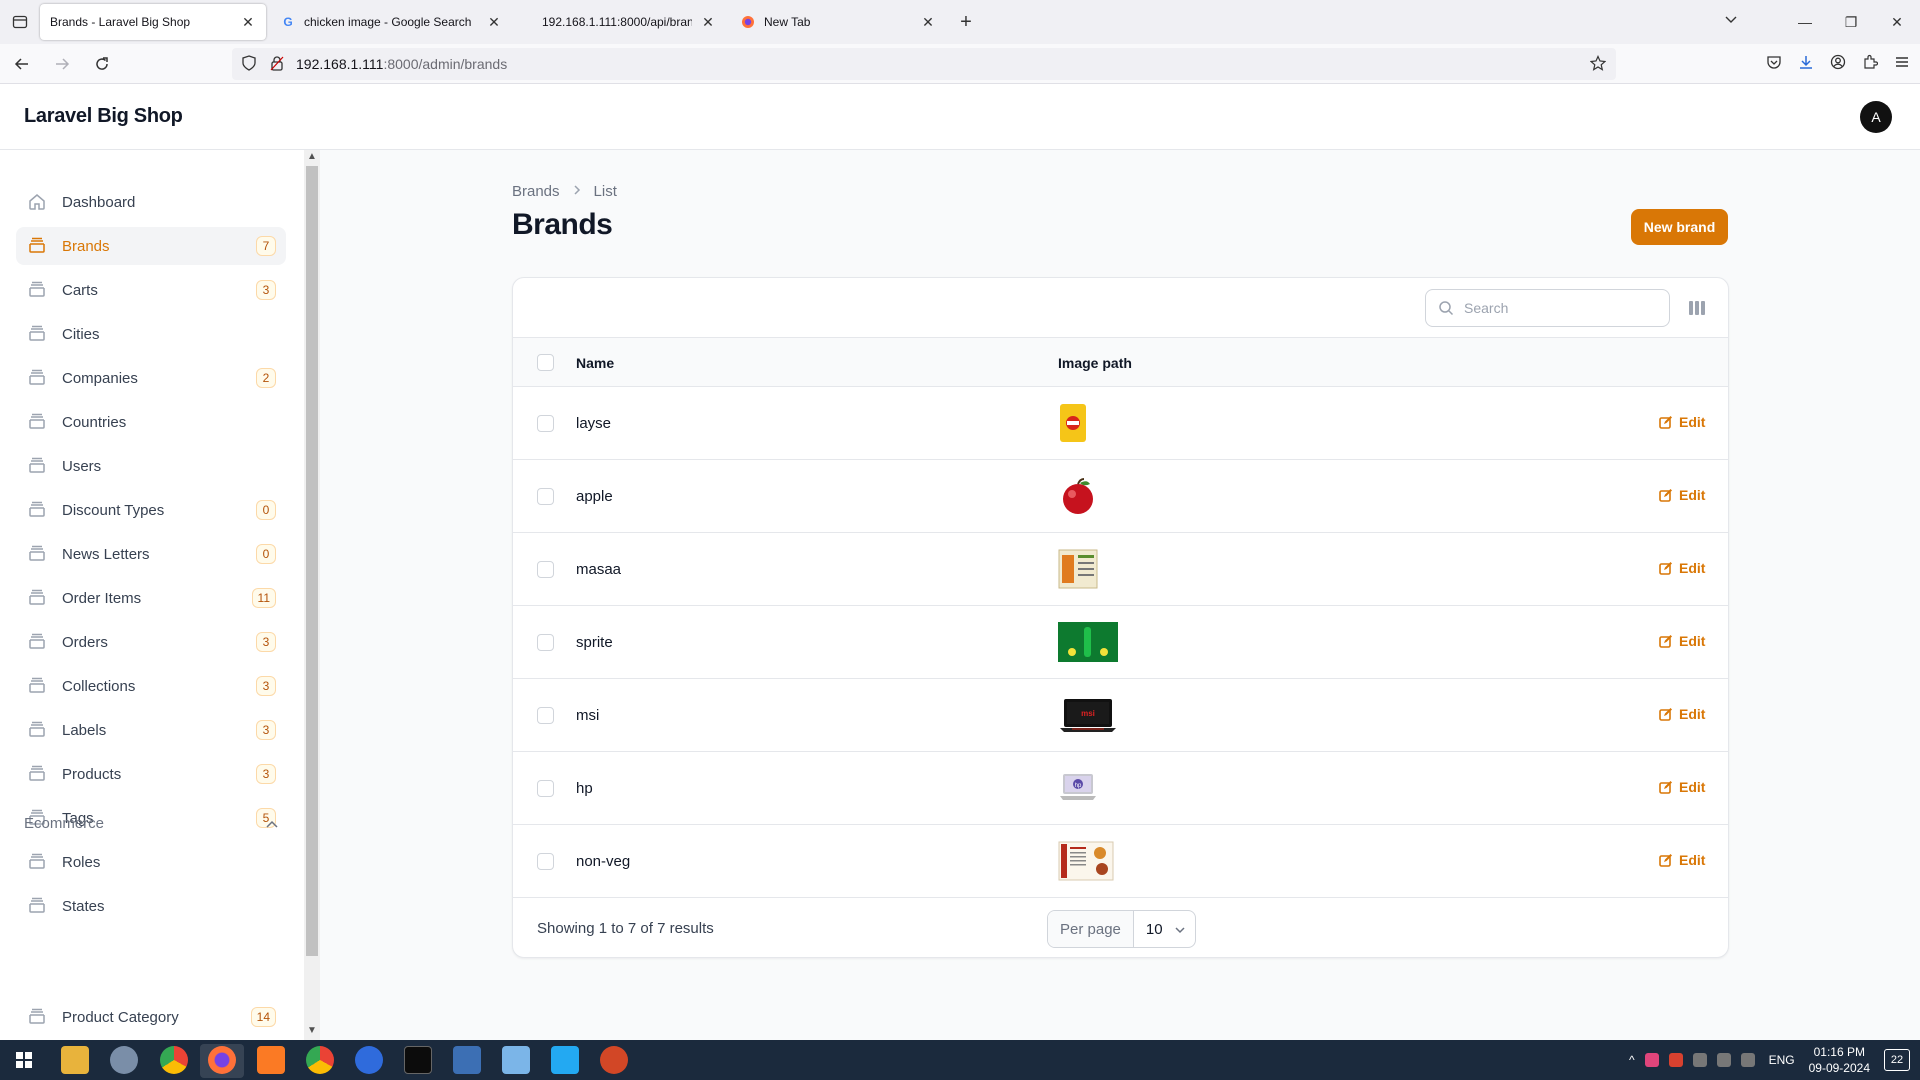 The width and height of the screenshot is (1920, 1080). Describe the element at coordinates (312, 561) in the screenshot. I see `scroll-thumb` at that location.